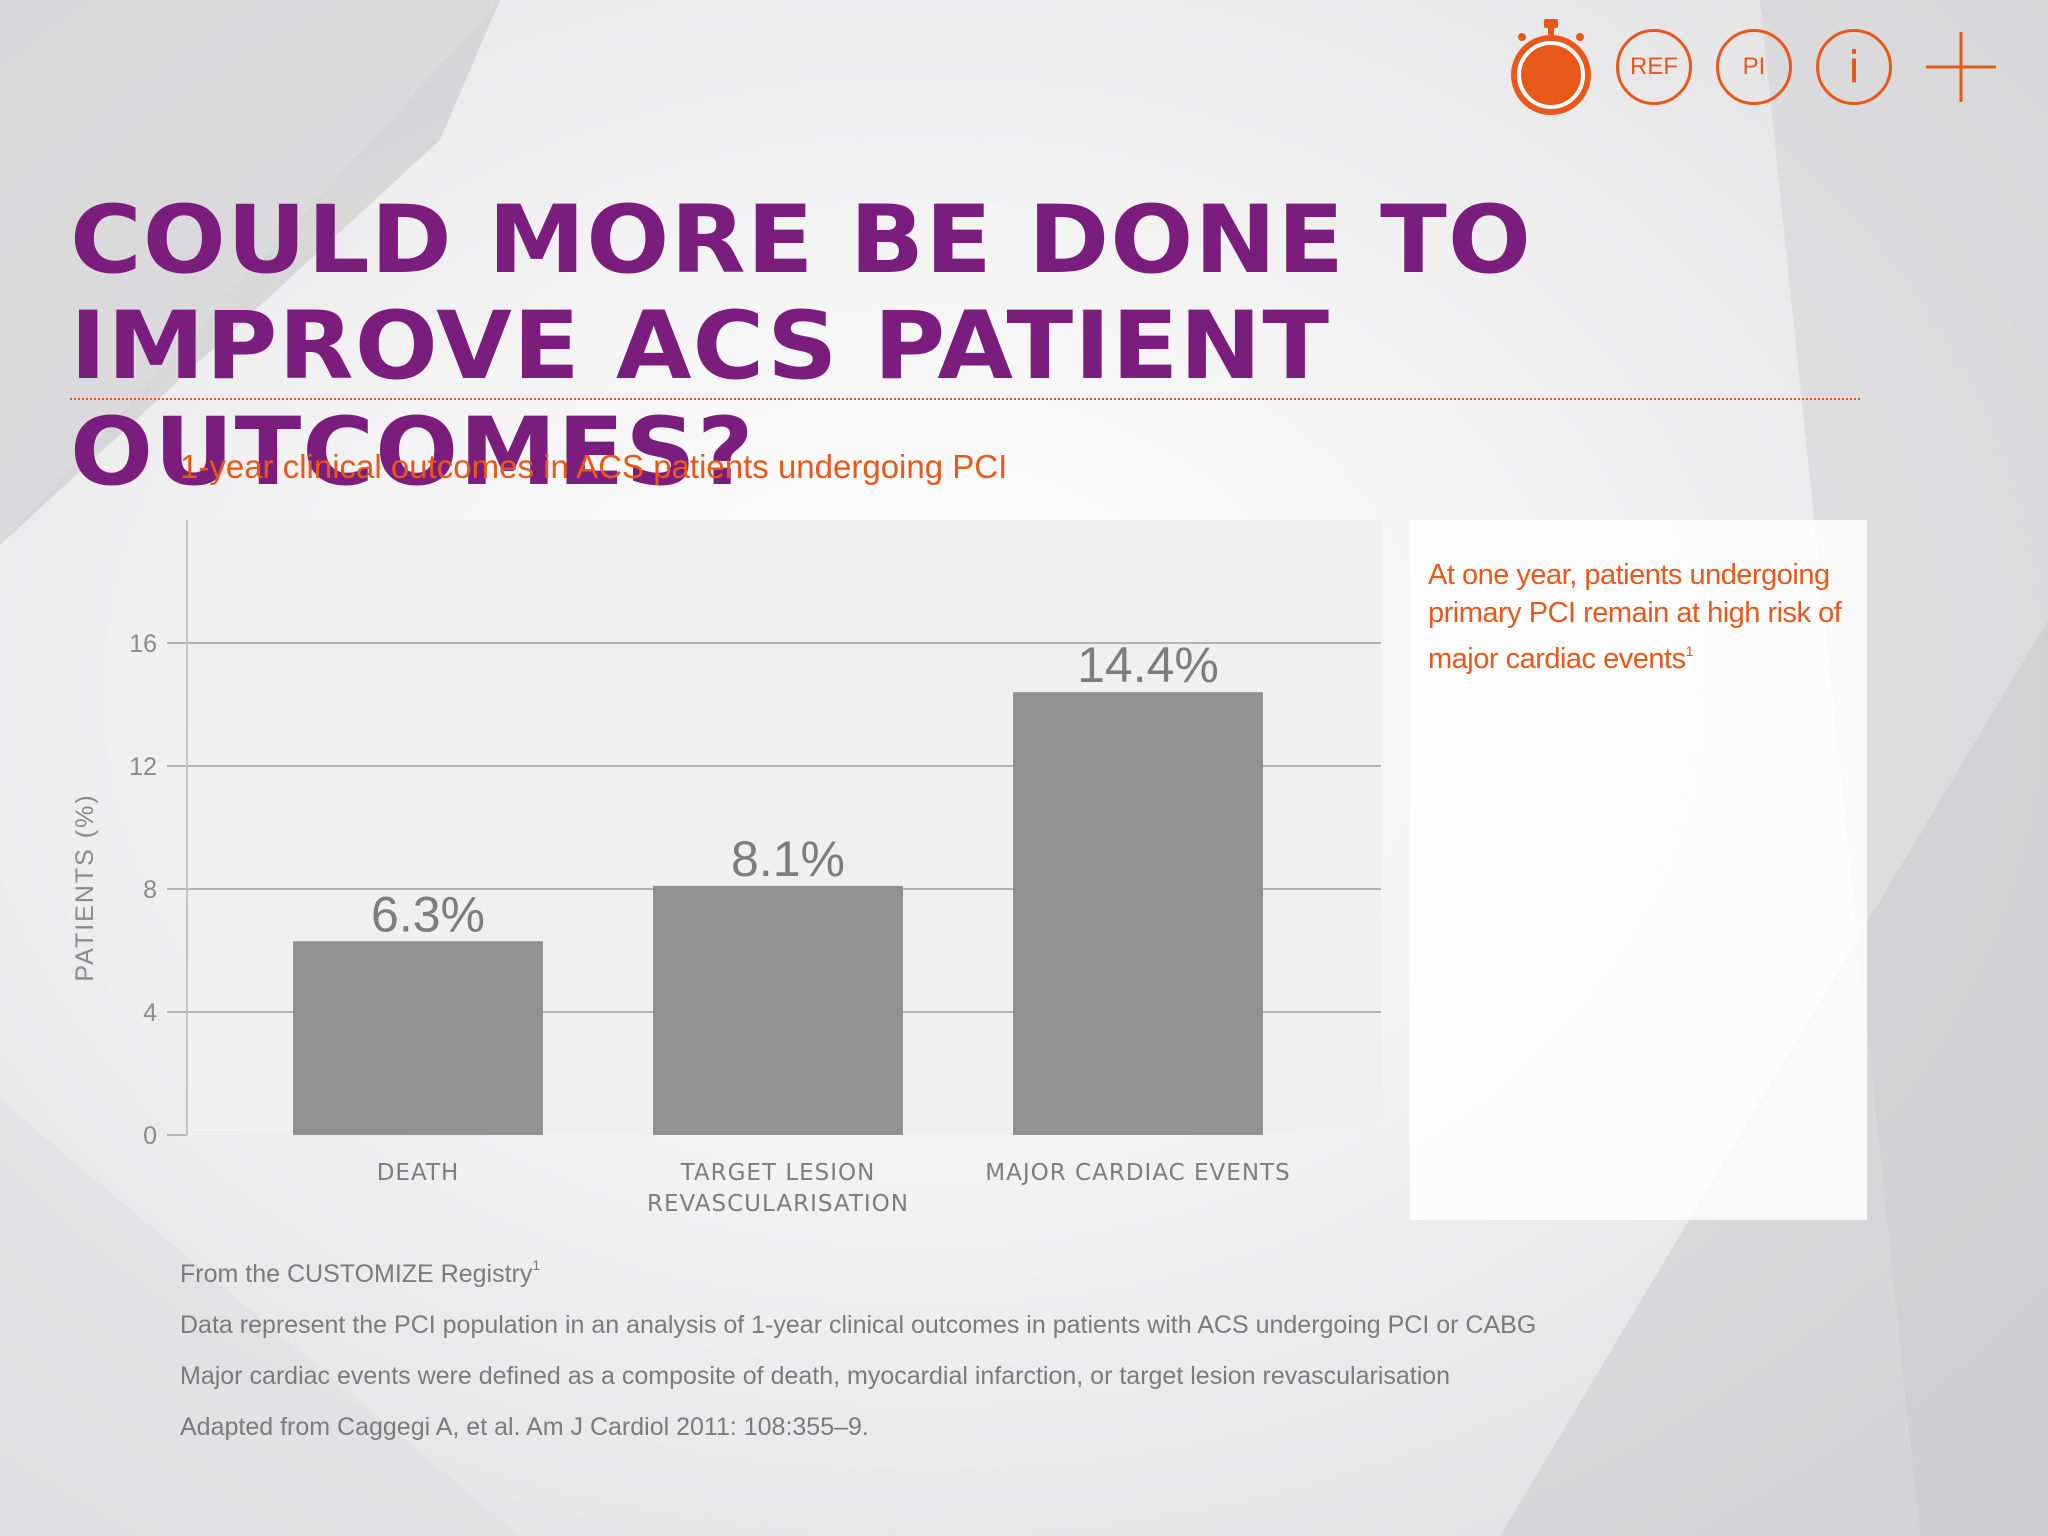 Image resolution: width=2048 pixels, height=1536 pixels. What do you see at coordinates (150, 890) in the screenshot?
I see `y-tick-label: 8` at bounding box center [150, 890].